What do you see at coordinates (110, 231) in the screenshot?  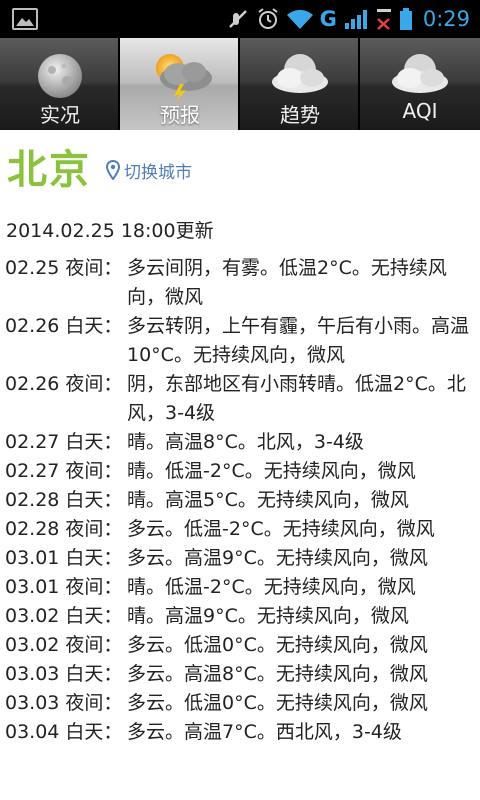 I see `update-time: 2014.02.25 18:00更新` at bounding box center [110, 231].